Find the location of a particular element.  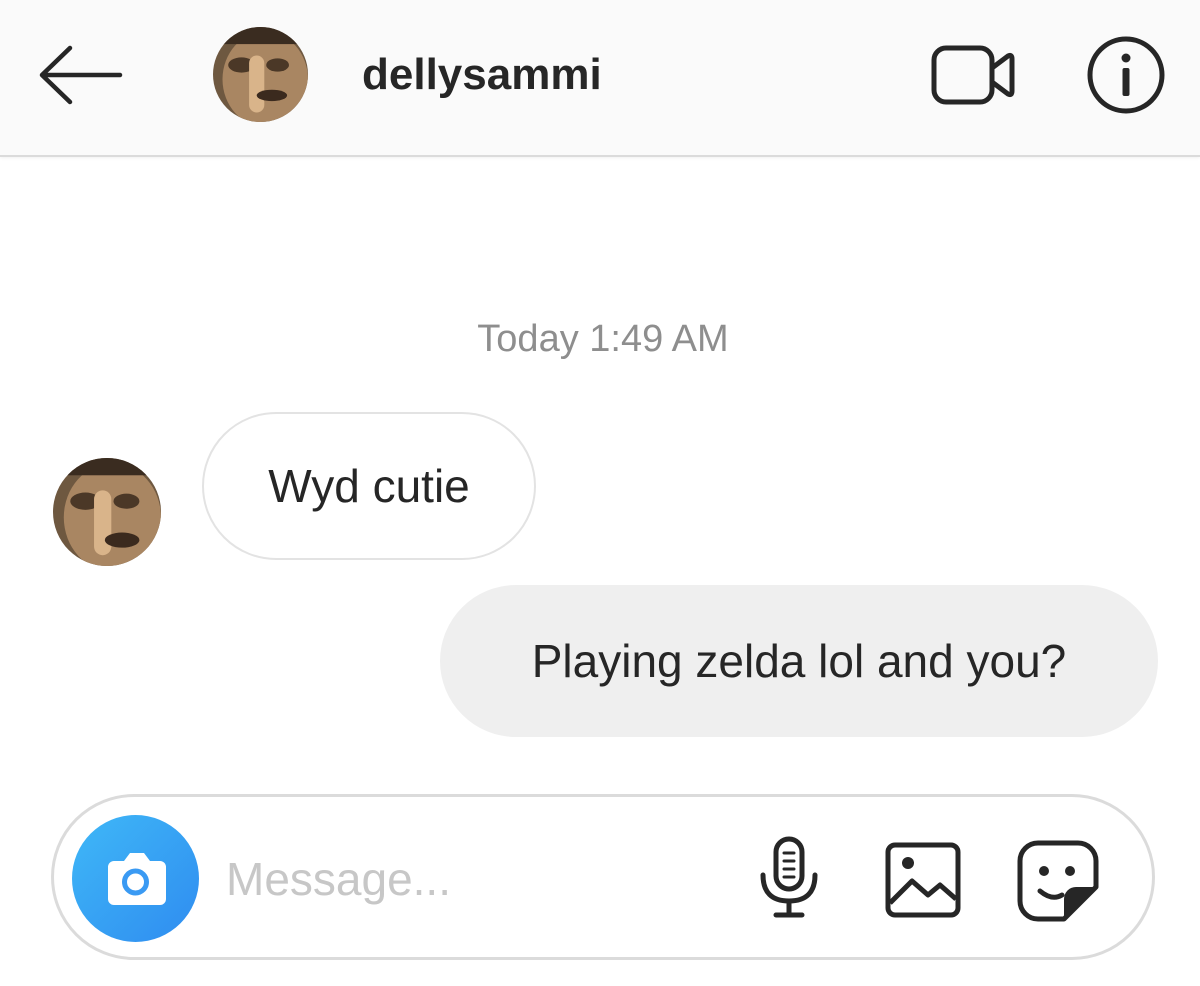

message-input is located at coordinates (466, 879).